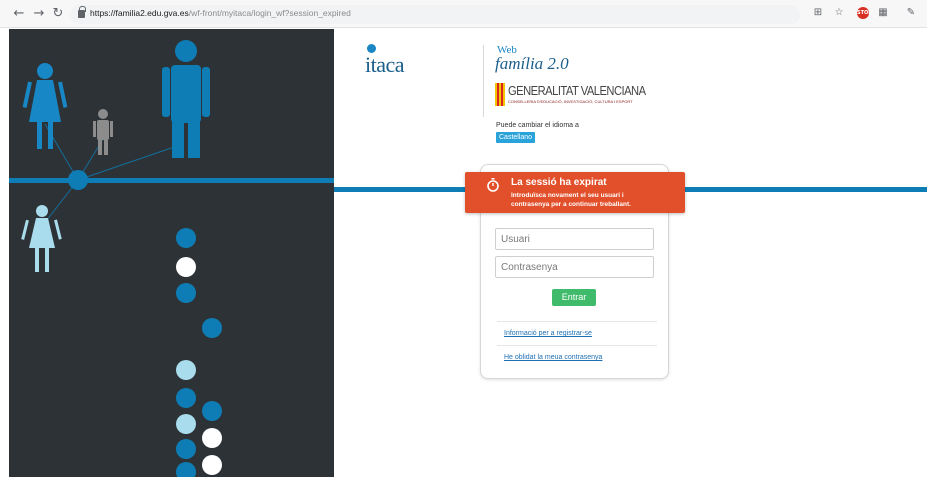 The width and height of the screenshot is (927, 477). What do you see at coordinates (839, 13) in the screenshot?
I see `star-icon: ☆` at bounding box center [839, 13].